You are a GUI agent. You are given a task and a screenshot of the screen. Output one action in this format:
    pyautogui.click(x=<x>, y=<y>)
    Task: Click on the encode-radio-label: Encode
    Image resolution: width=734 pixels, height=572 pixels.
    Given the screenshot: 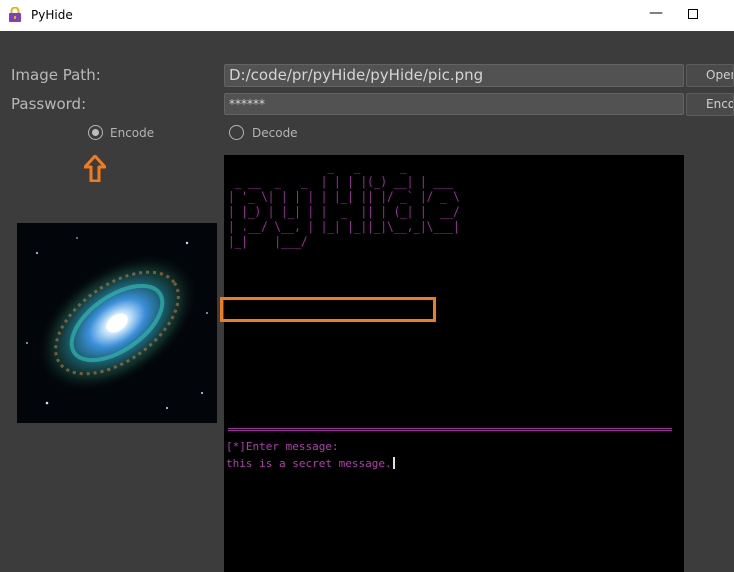 What is the action you would take?
    pyautogui.click(x=132, y=133)
    